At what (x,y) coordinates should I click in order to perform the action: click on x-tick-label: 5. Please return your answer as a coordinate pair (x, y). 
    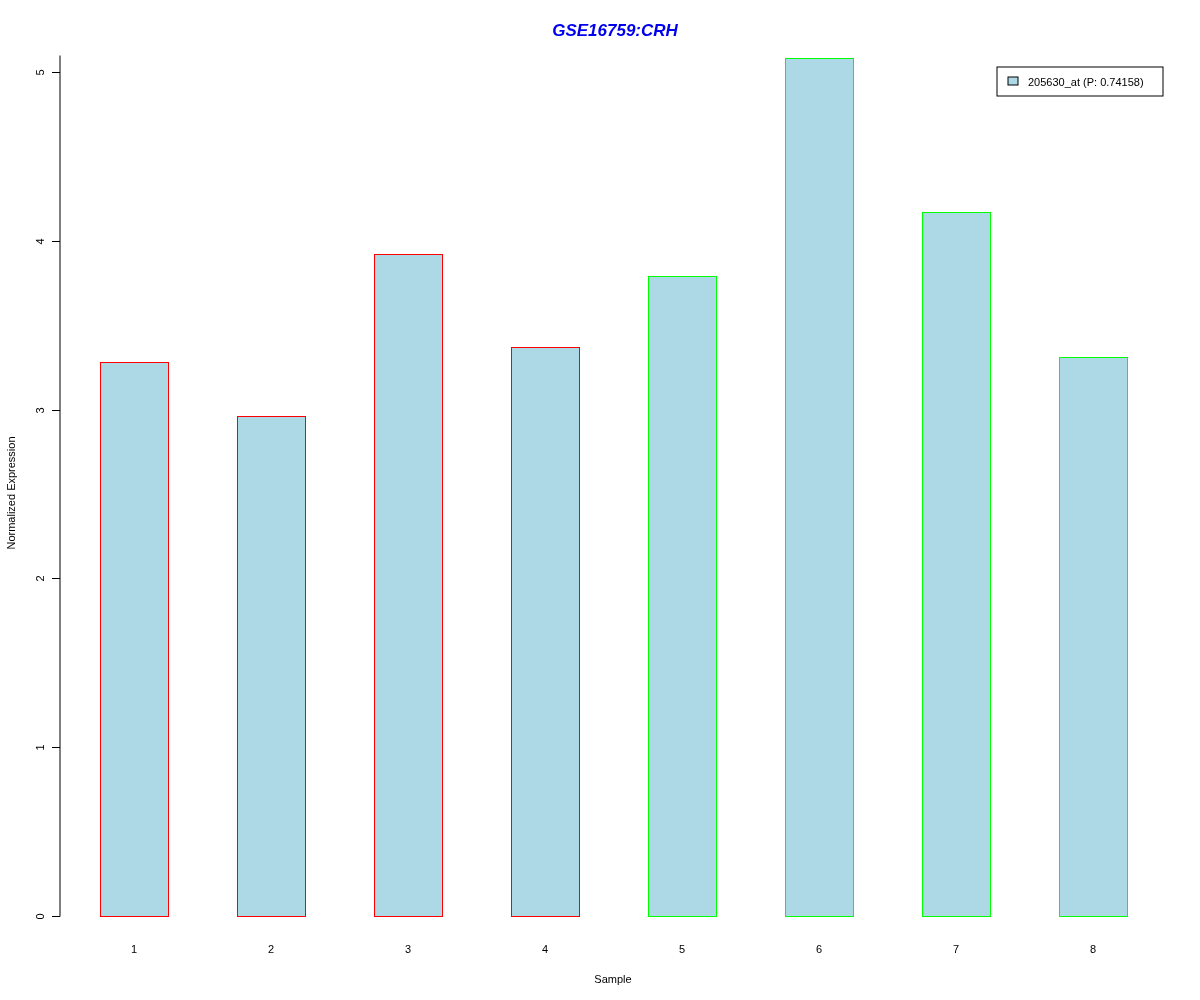
    Looking at the image, I should click on (682, 949).